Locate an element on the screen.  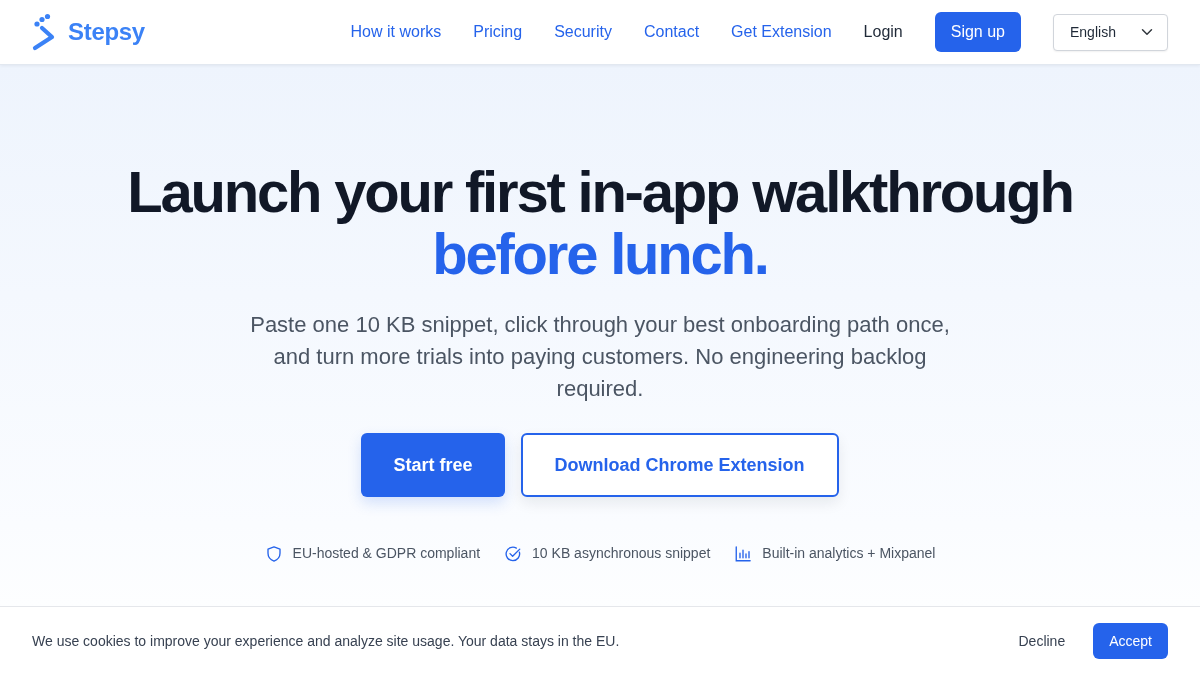
feature-text: 10 KB asynchronous snippet is located at coordinates (621, 553).